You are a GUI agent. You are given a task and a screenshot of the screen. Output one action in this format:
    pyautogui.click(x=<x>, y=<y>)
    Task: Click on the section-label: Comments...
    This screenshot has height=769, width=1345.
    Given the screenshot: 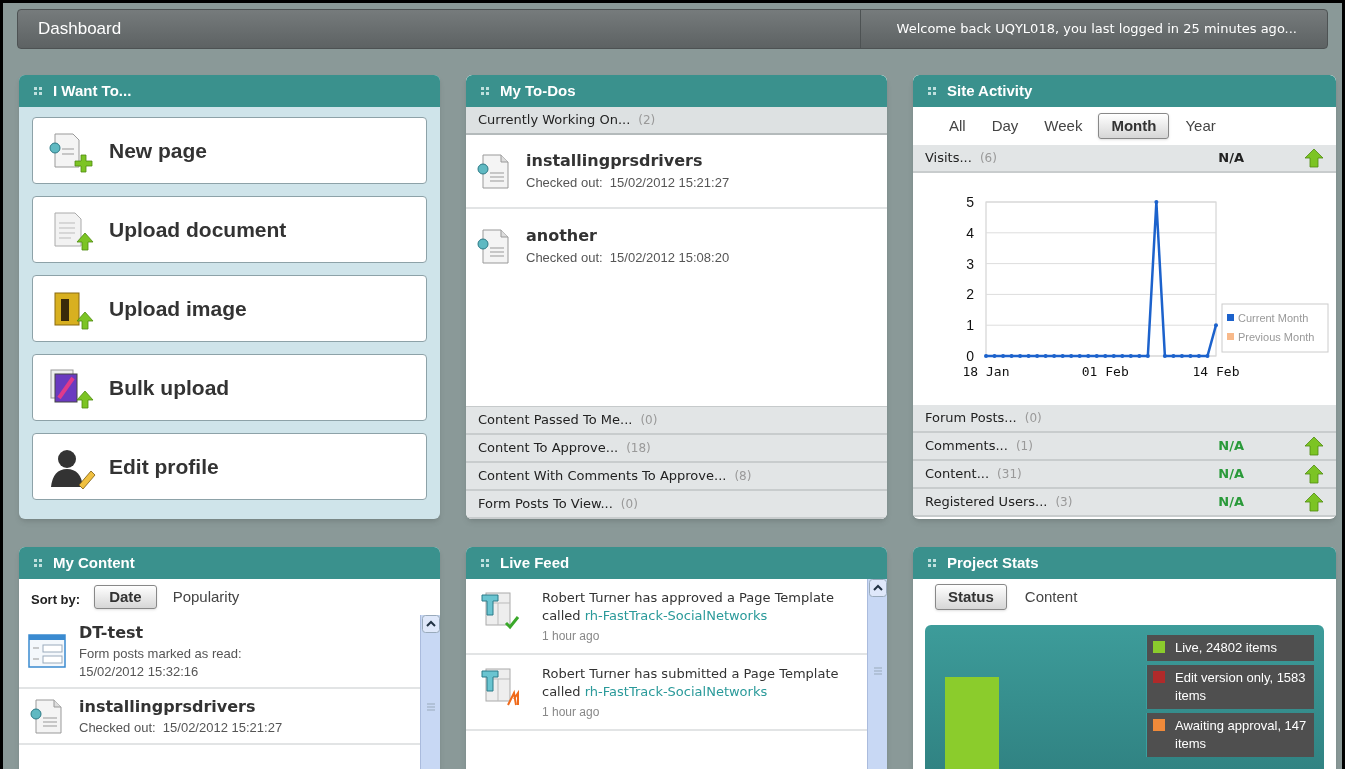 What is the action you would take?
    pyautogui.click(x=966, y=446)
    